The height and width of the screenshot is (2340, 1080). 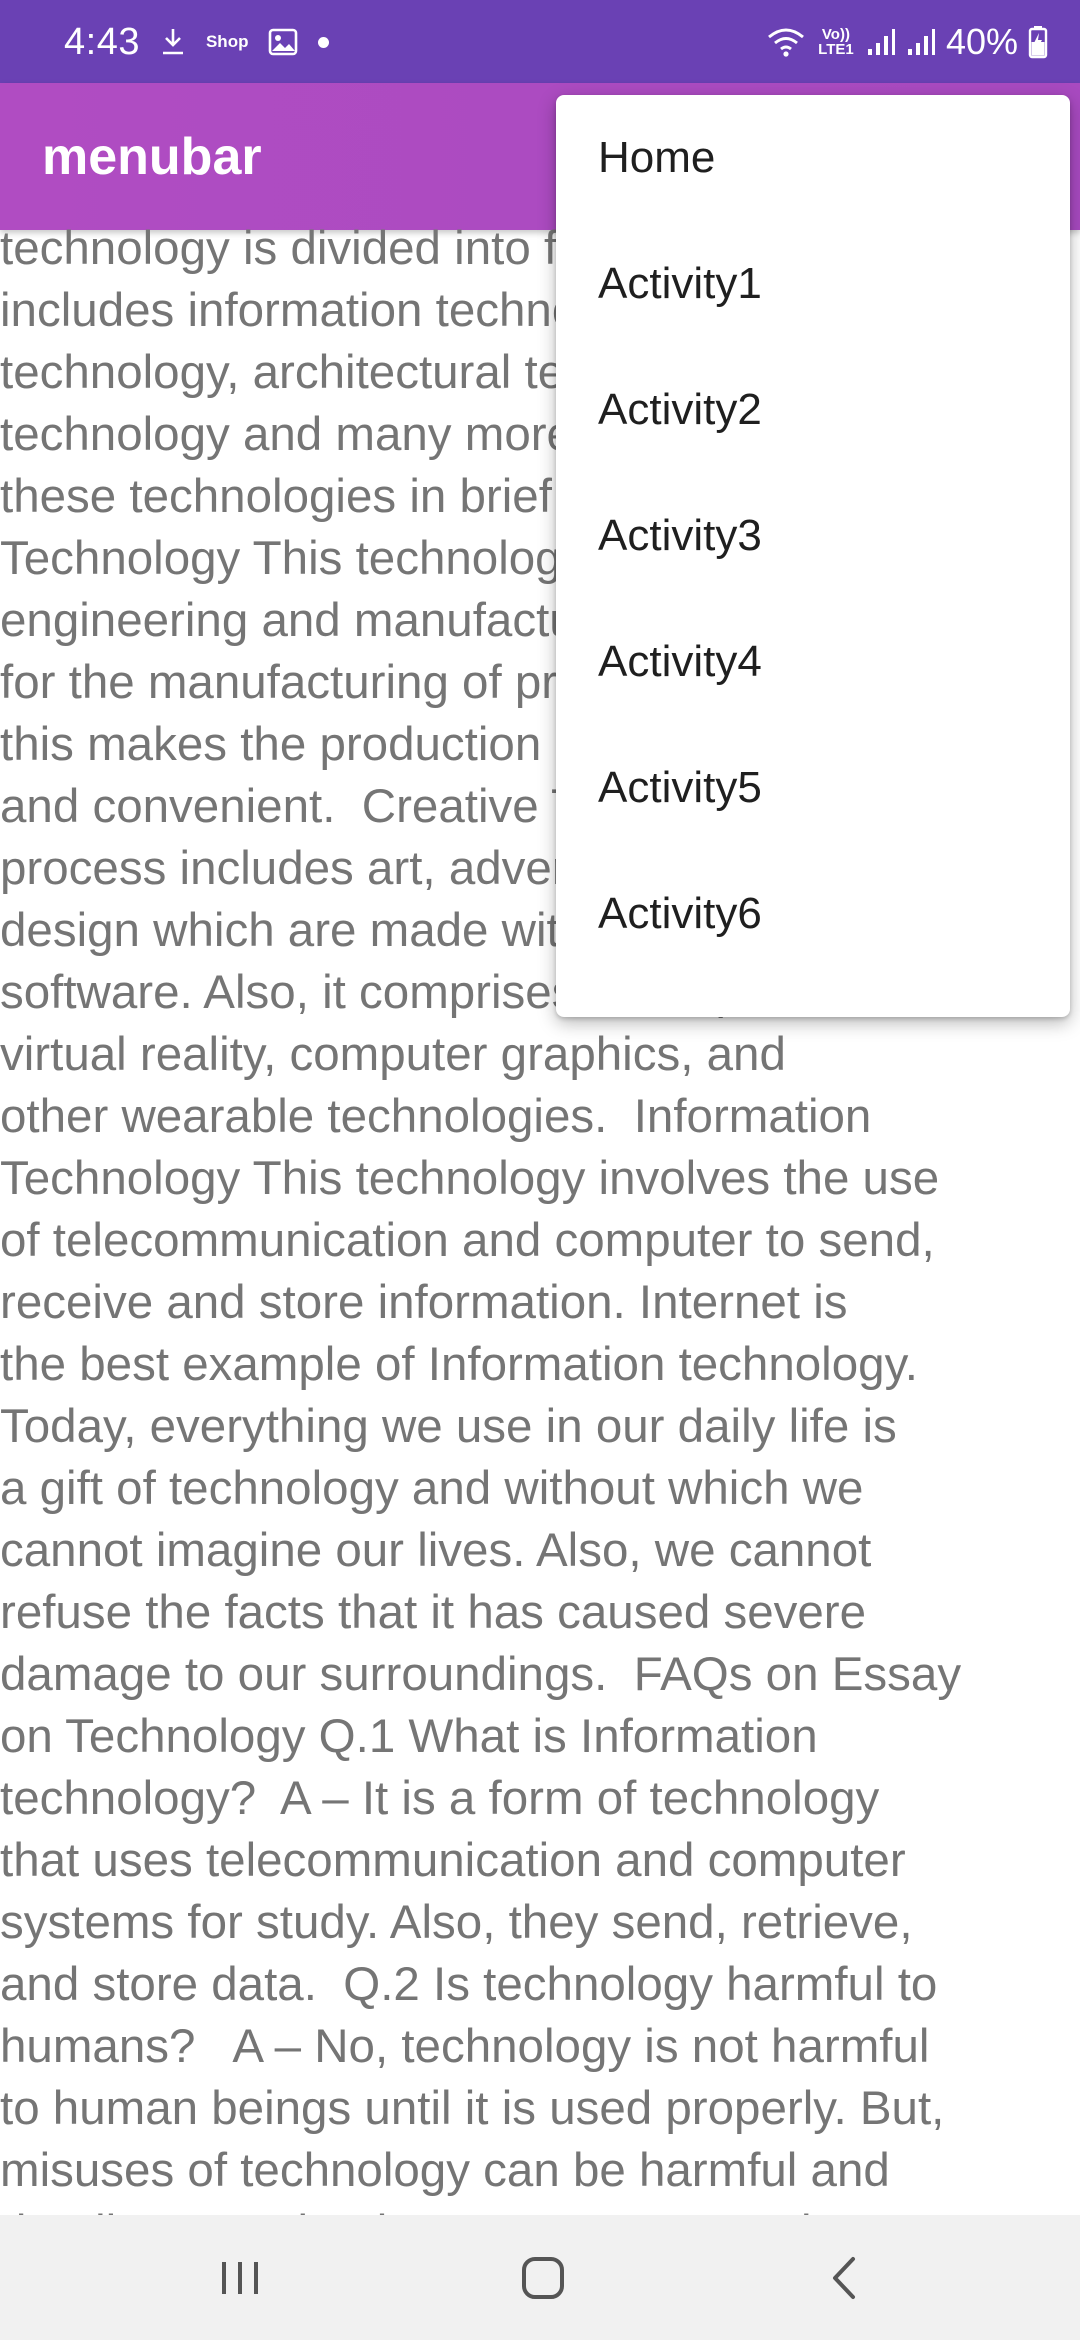 I want to click on menu-item-activity3: Activity3, so click(x=813, y=536).